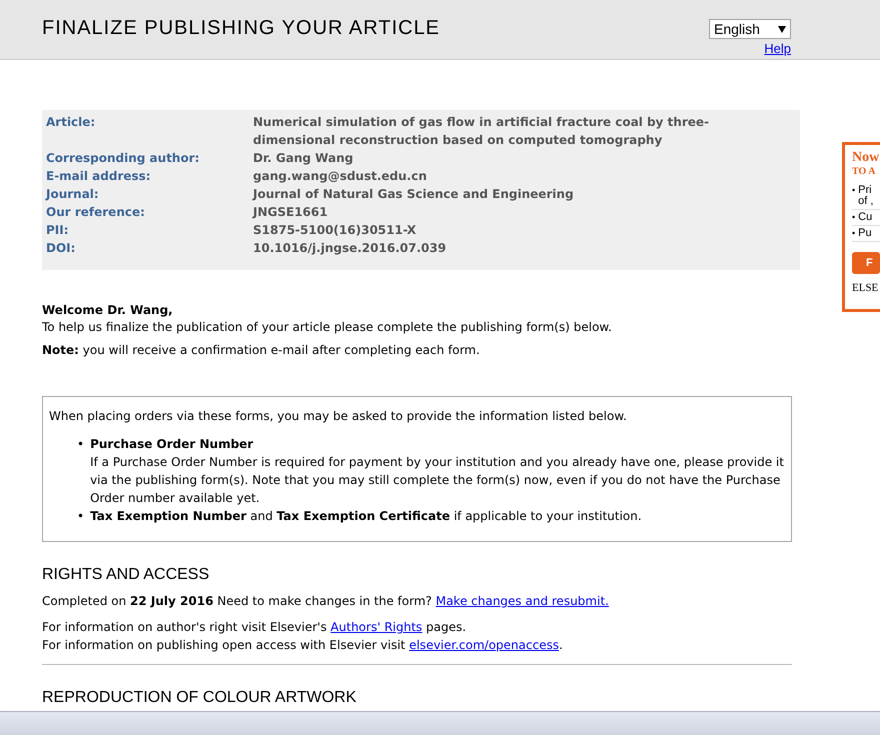  What do you see at coordinates (123, 158) in the screenshot?
I see `info-label: Corresponding author:` at bounding box center [123, 158].